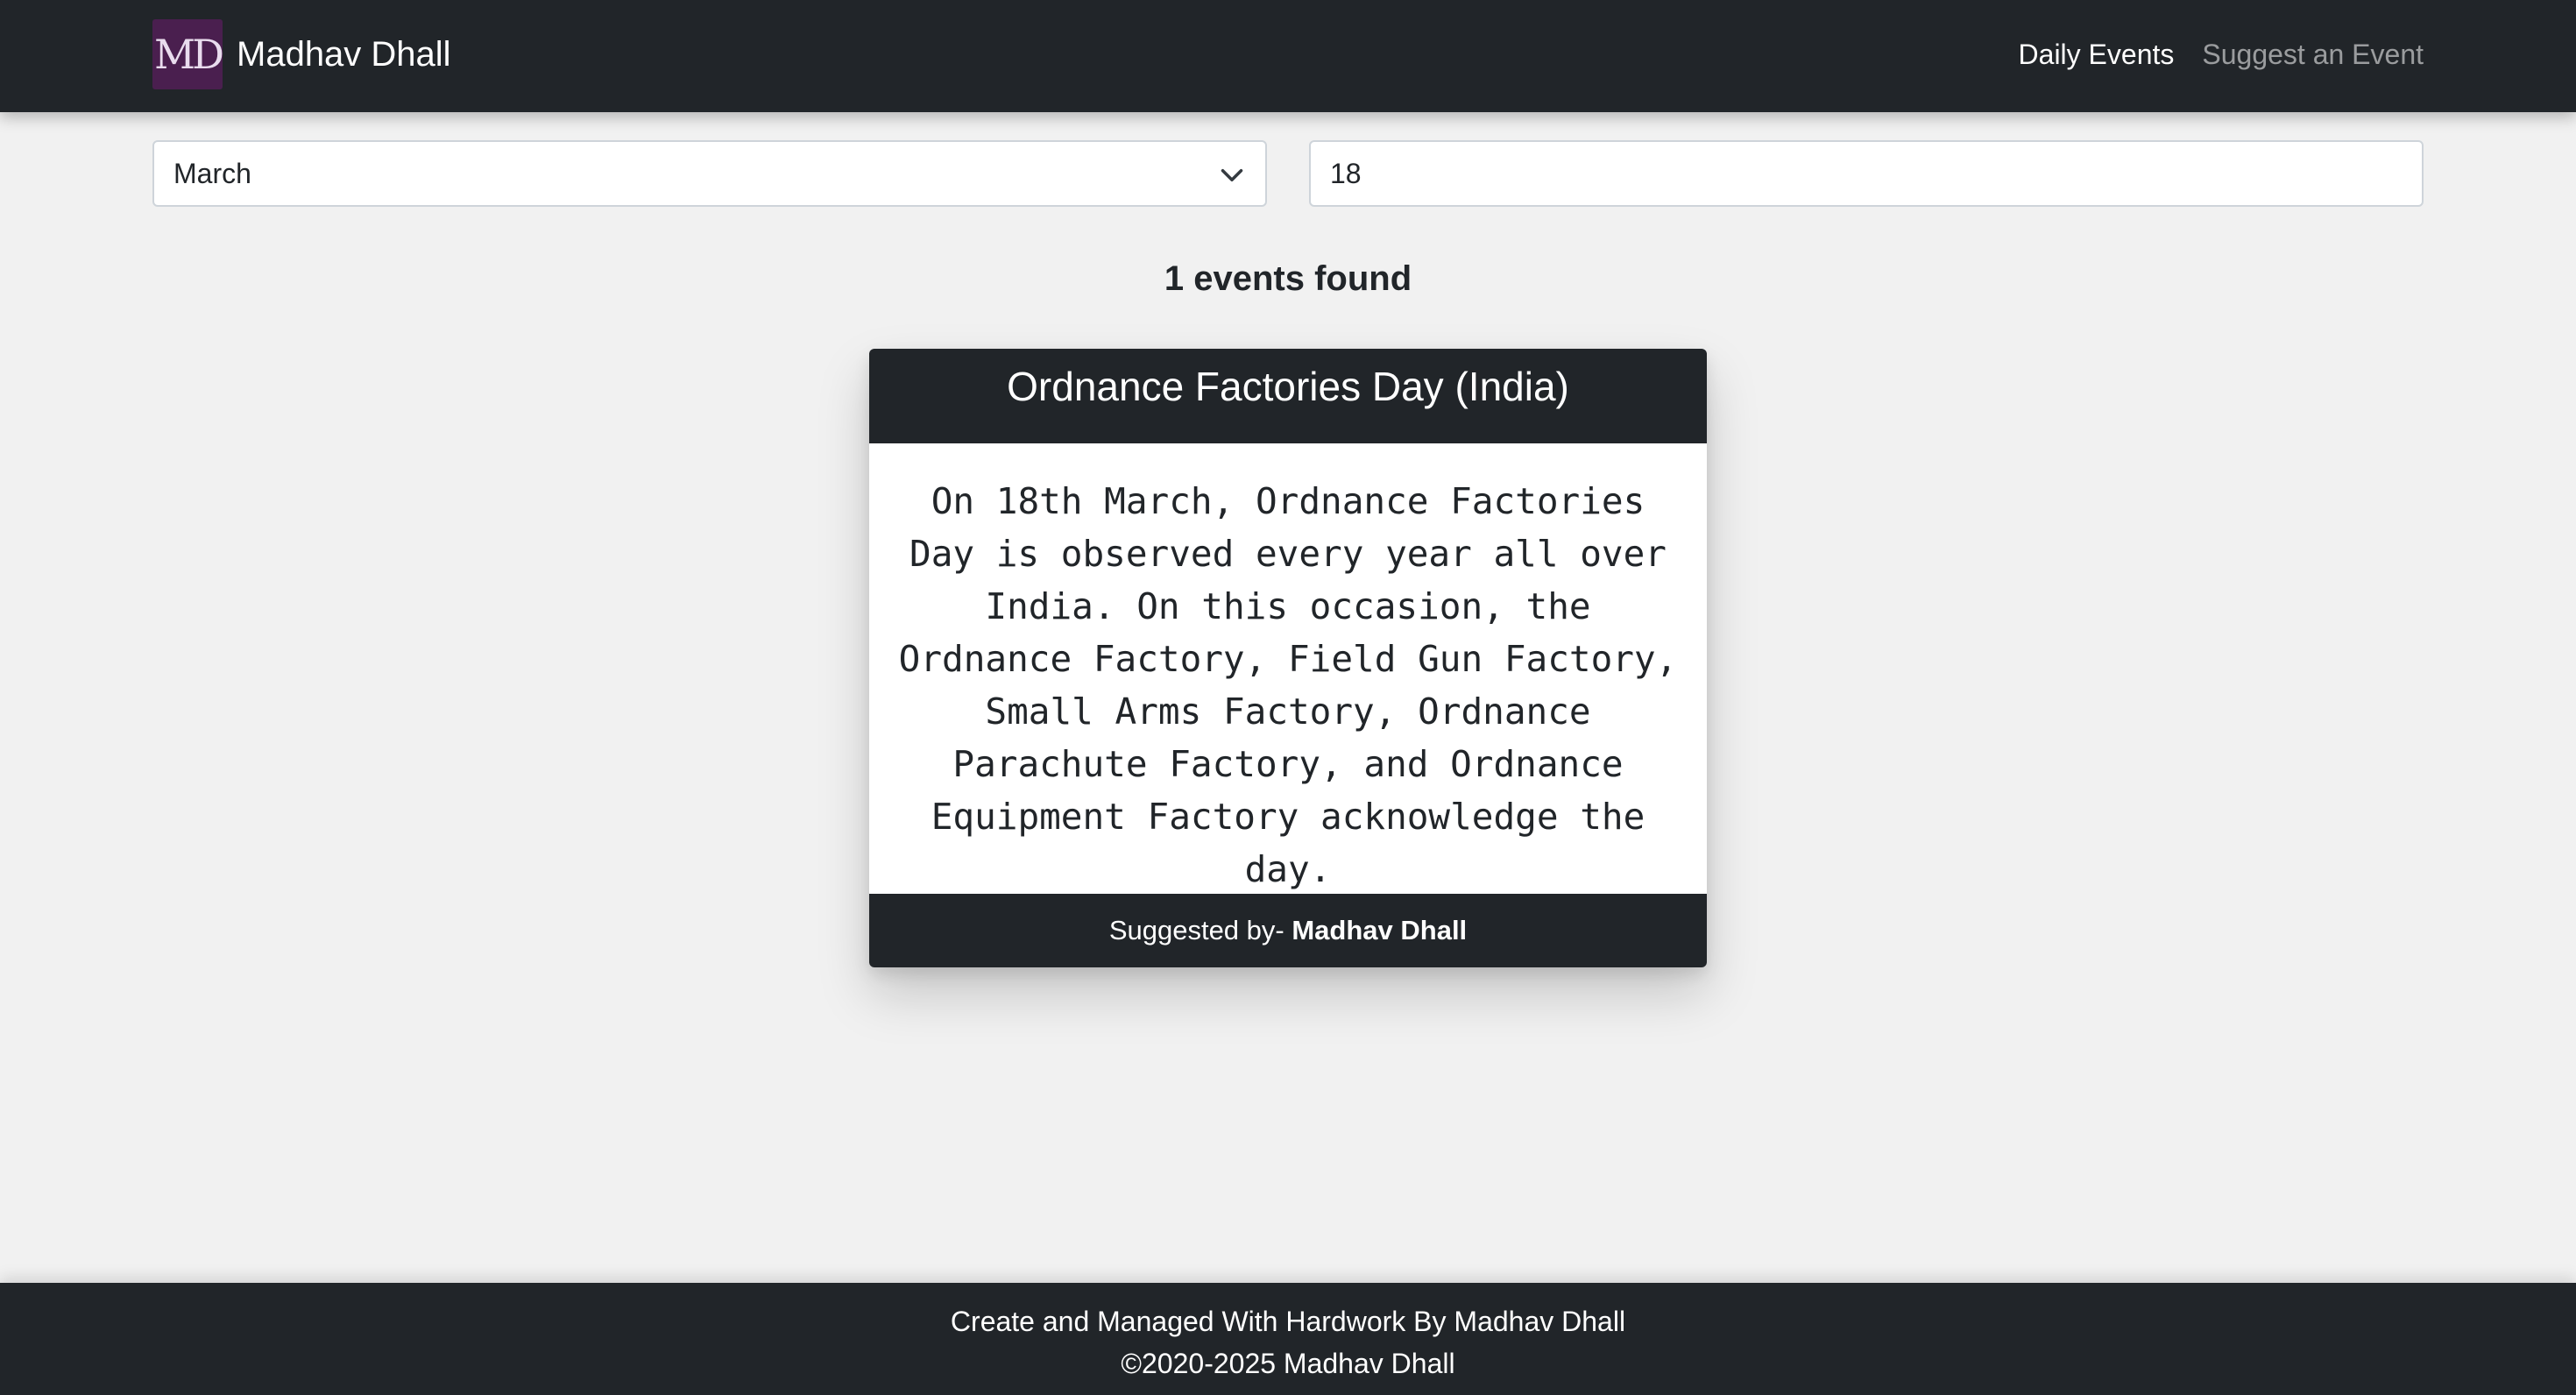 This screenshot has width=2576, height=1395. I want to click on nav-links: Daily Events Suggest an Event, so click(2207, 54).